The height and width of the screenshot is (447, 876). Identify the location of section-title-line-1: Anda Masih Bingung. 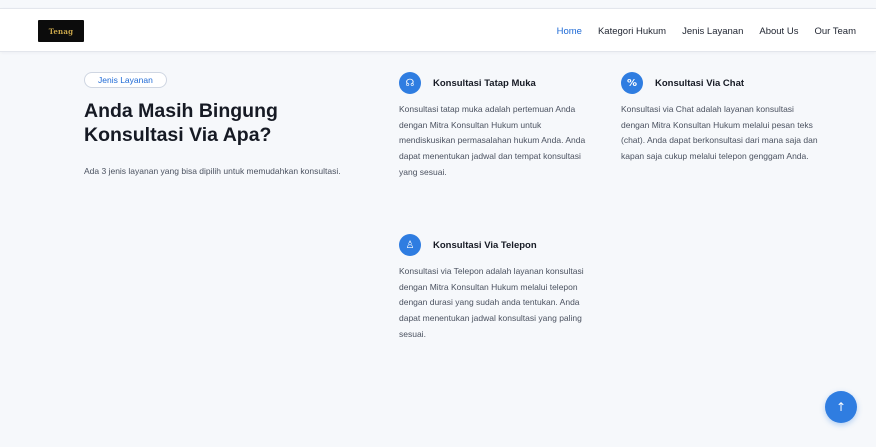
(181, 111).